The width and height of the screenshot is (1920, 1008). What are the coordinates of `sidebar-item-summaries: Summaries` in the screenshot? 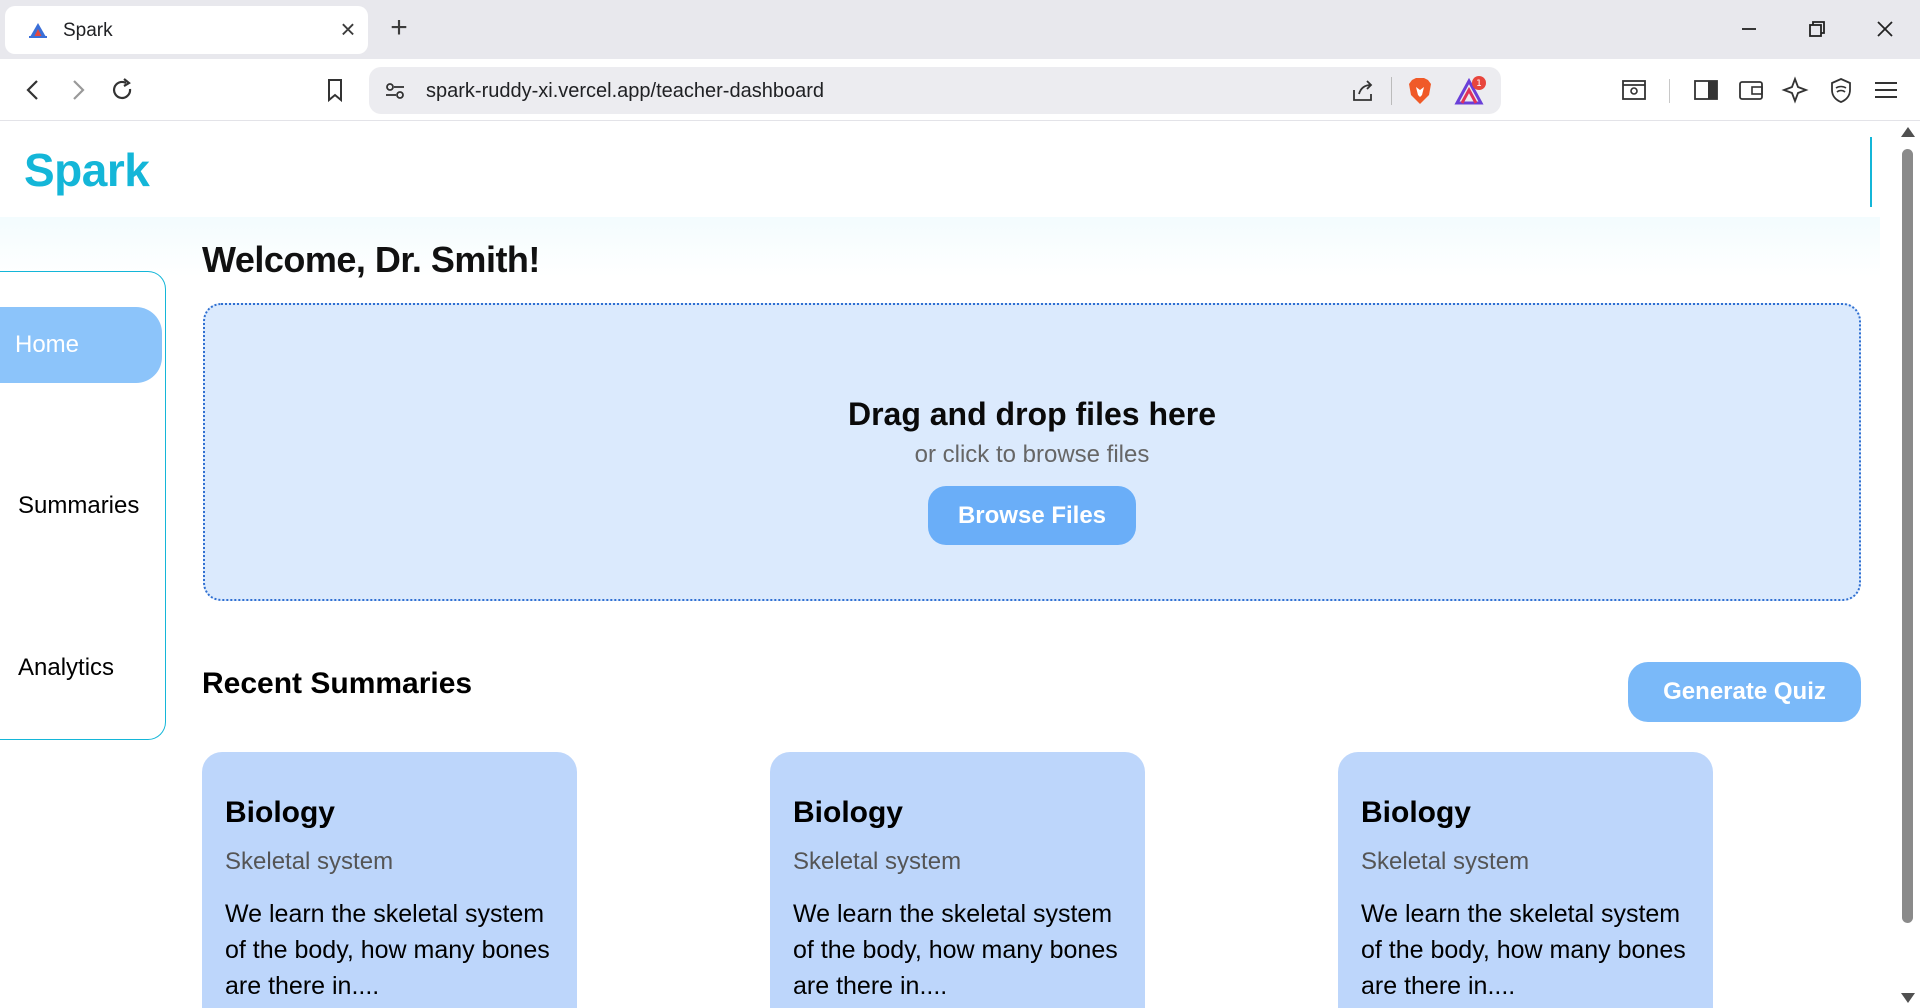 It's located at (81, 506).